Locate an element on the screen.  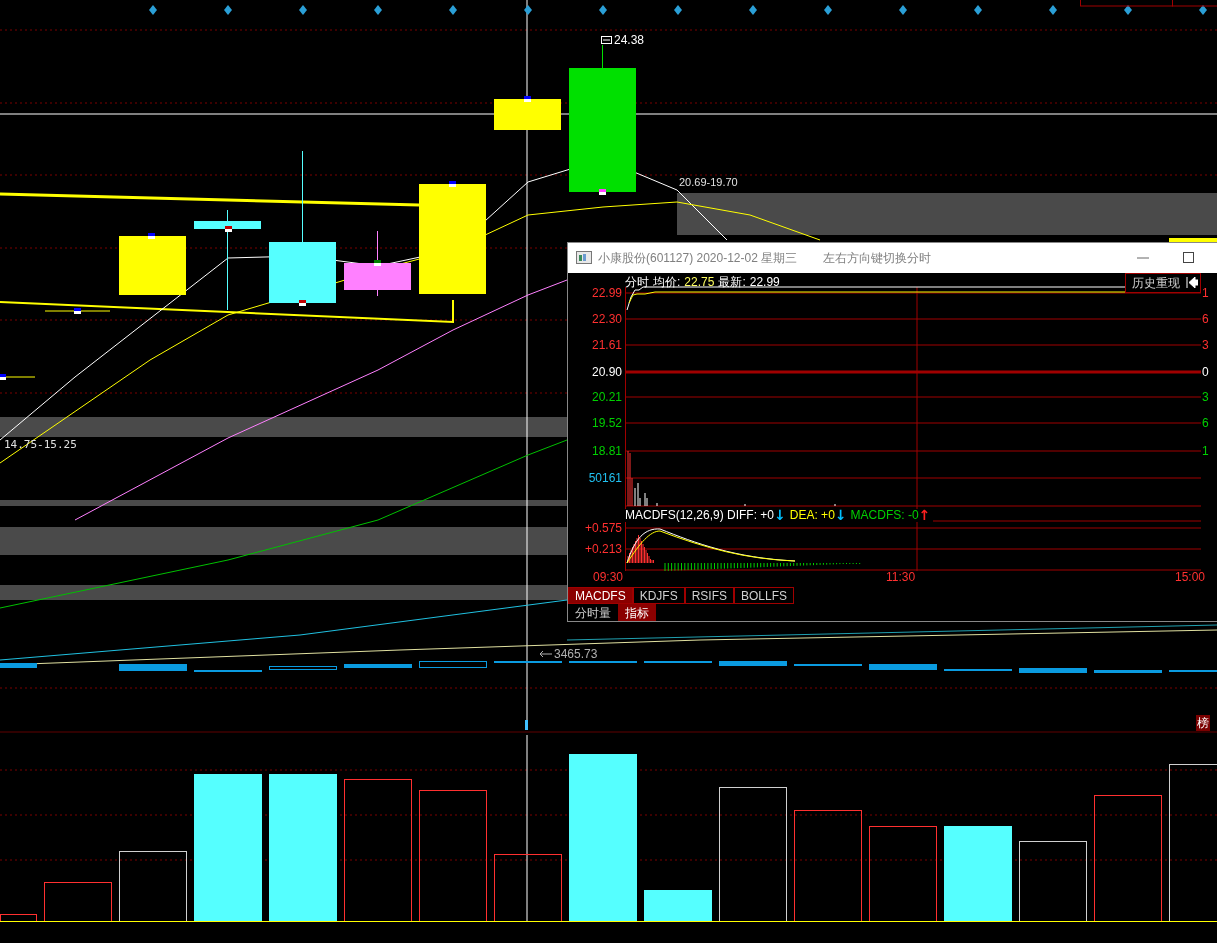
price-label: 24.38 is located at coordinates (629, 40).